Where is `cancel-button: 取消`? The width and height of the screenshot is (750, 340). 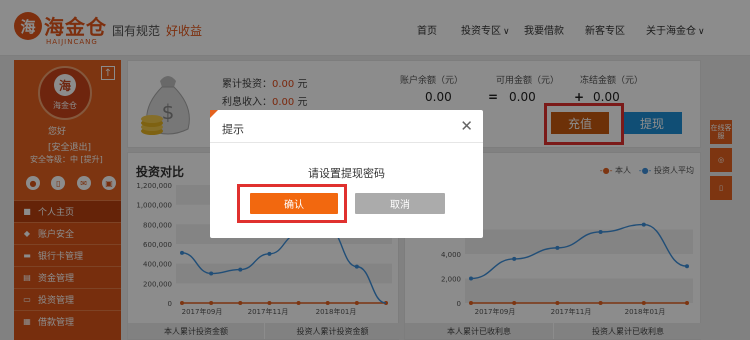 cancel-button: 取消 is located at coordinates (400, 203).